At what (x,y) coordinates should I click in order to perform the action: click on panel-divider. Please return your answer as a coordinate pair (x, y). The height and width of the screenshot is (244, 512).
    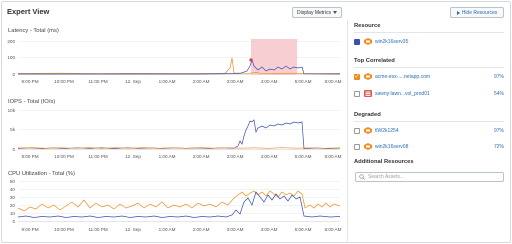
    Looking at the image, I should click on (347, 131).